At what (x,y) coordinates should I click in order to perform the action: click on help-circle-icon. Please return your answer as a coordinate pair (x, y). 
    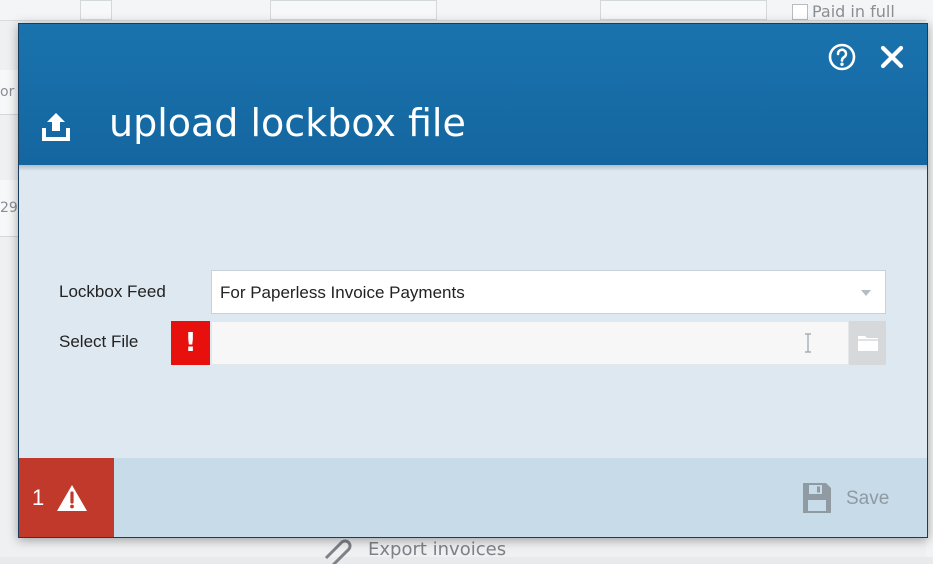
    Looking at the image, I should click on (842, 57).